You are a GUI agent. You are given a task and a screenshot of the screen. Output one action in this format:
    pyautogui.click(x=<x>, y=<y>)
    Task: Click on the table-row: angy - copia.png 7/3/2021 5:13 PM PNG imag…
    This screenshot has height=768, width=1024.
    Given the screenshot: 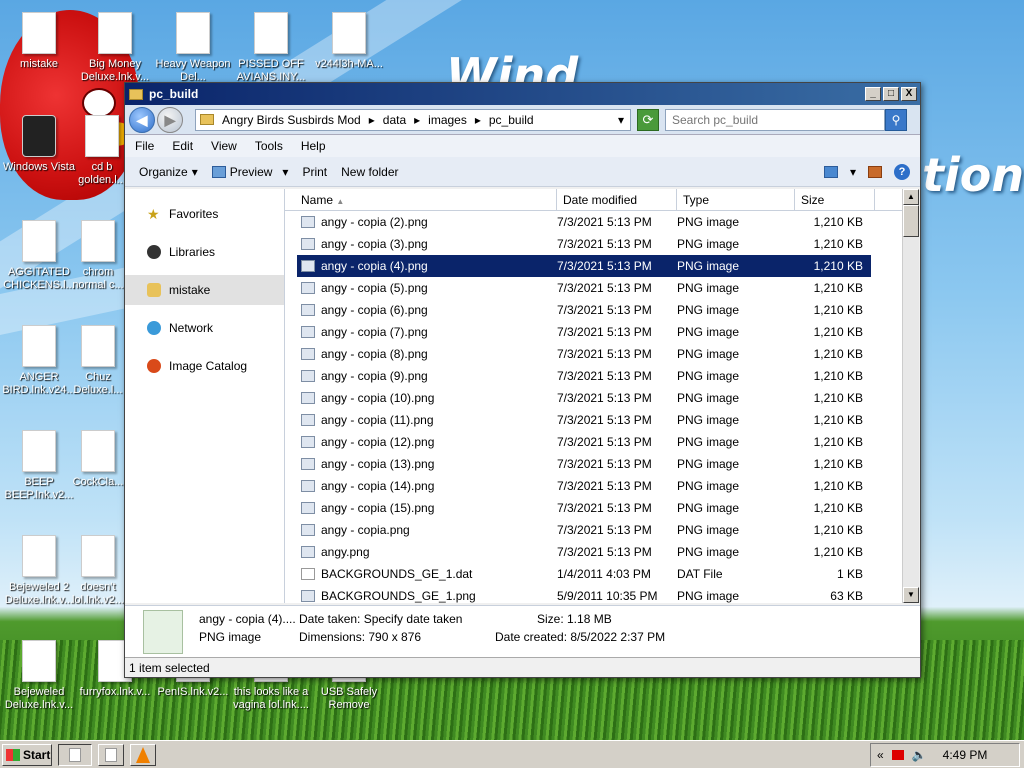 What is the action you would take?
    pyautogui.click(x=584, y=530)
    